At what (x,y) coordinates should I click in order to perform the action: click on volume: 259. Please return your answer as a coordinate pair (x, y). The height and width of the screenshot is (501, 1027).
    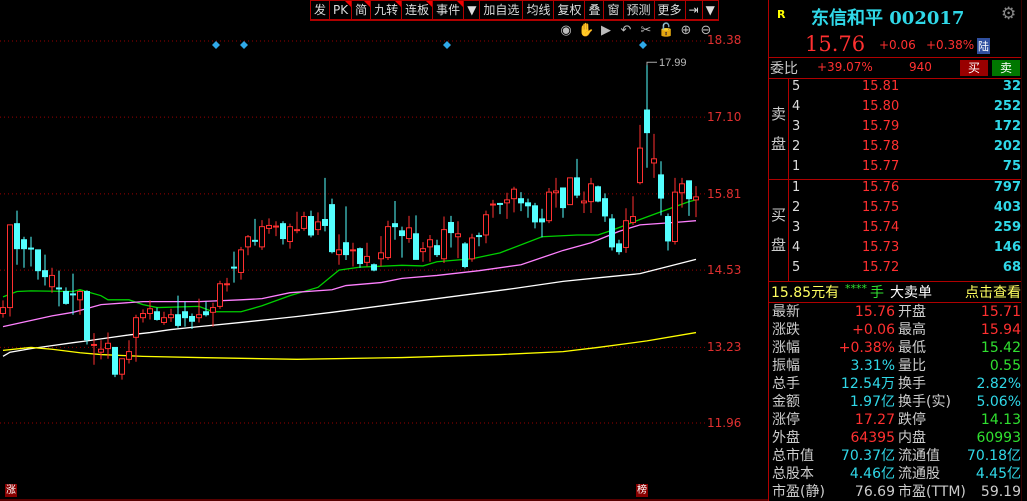
    Looking at the image, I should click on (1007, 227).